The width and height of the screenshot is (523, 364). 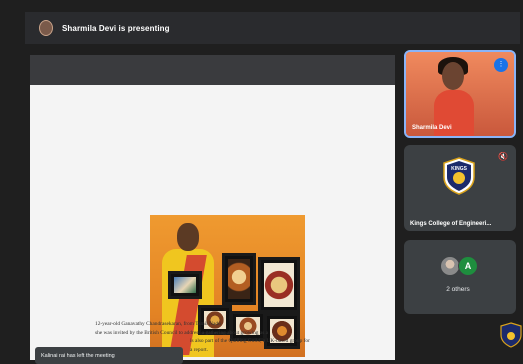 What do you see at coordinates (503, 156) in the screenshot?
I see `mic-muted-icon: 🔇` at bounding box center [503, 156].